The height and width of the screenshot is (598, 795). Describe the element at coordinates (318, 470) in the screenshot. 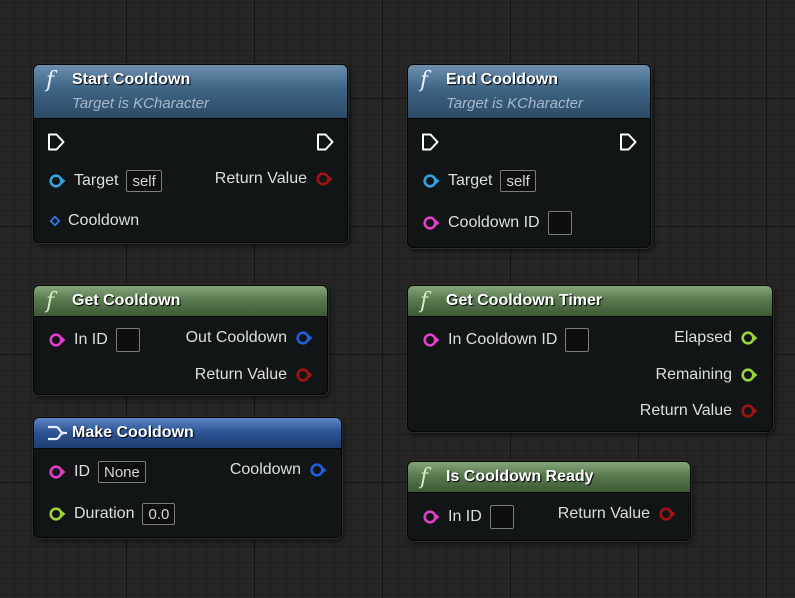

I see `cooldown-output-pin-icon` at that location.